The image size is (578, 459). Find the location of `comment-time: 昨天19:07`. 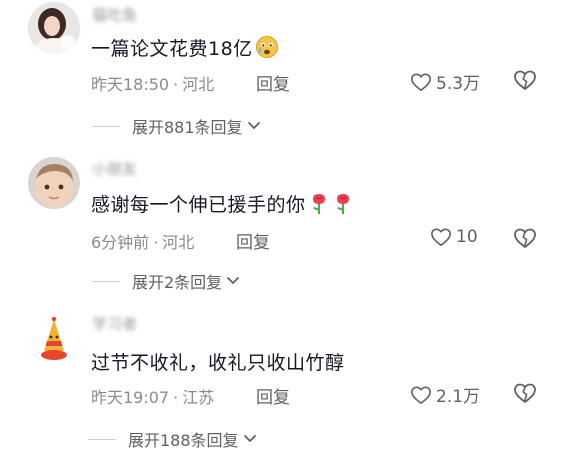

comment-time: 昨天19:07 is located at coordinates (130, 397).